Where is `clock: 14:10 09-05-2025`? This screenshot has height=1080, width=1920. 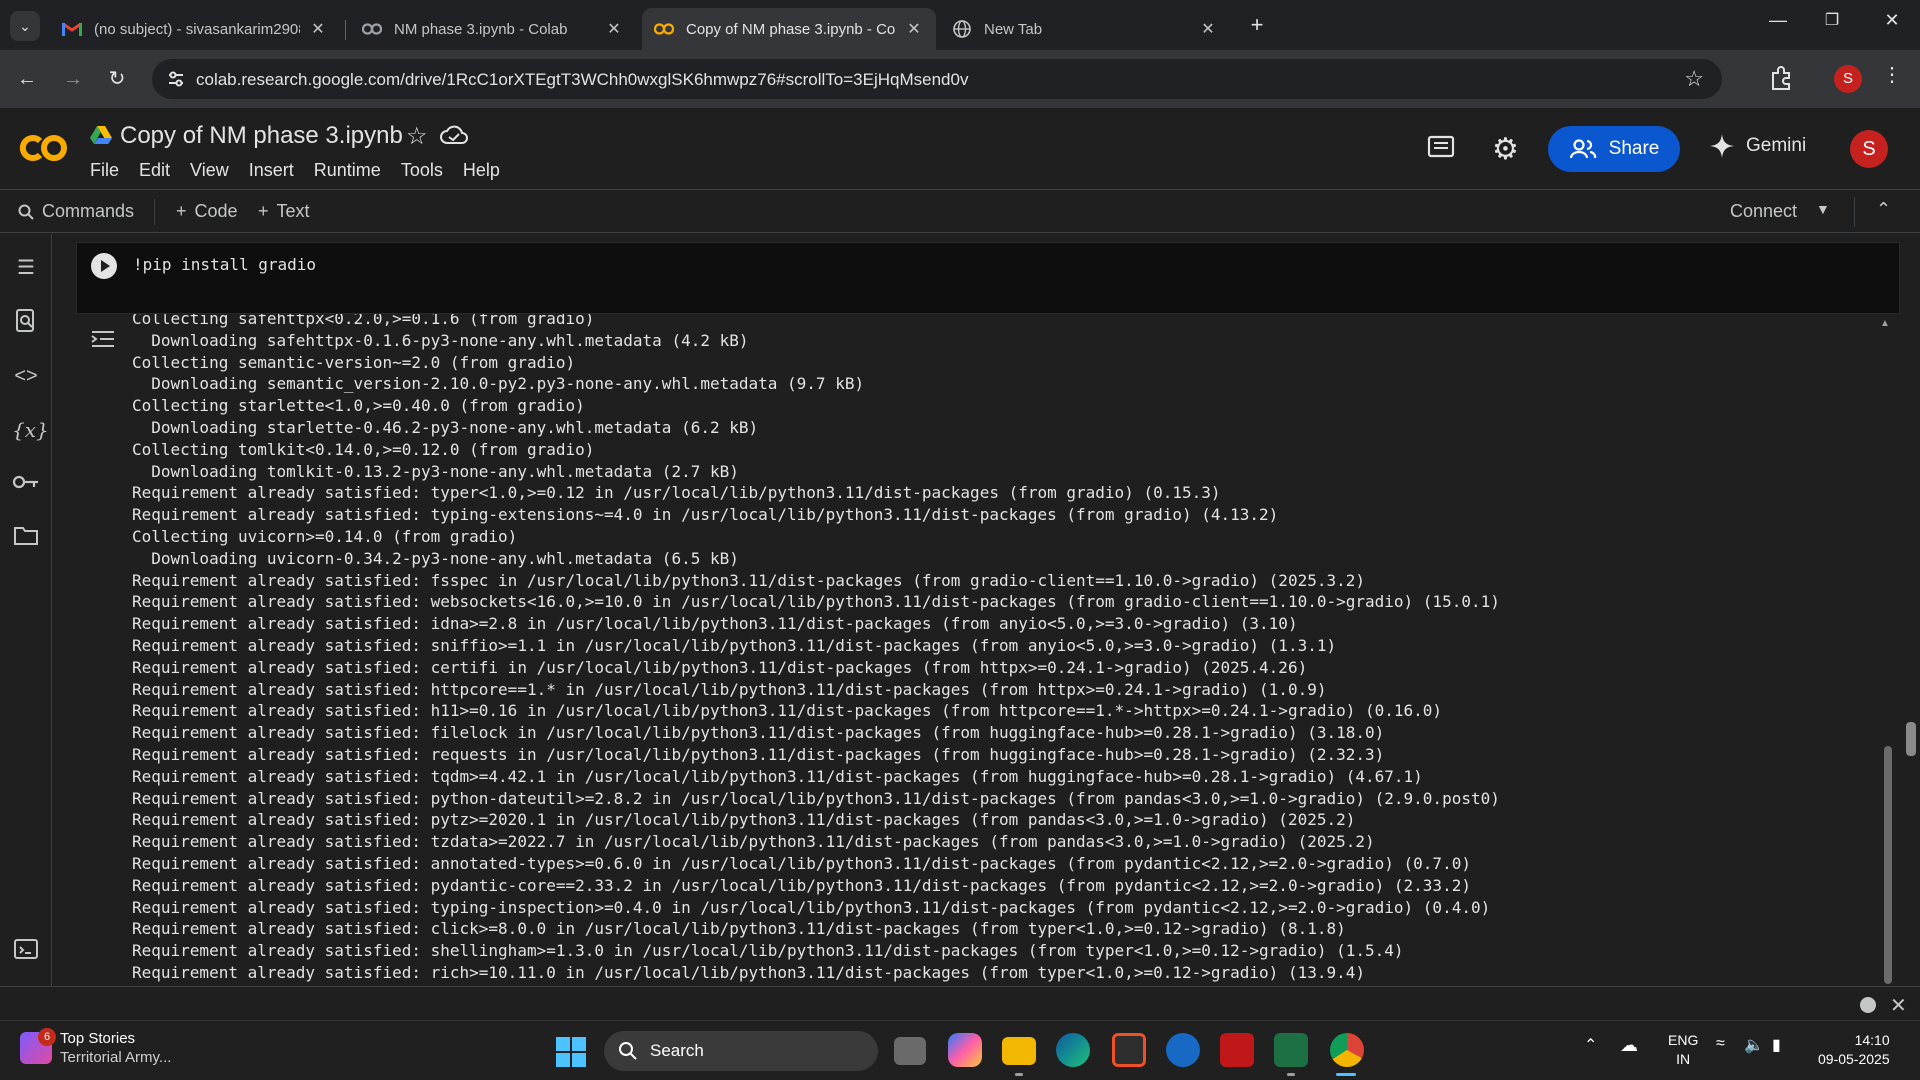
clock: 14:10 09-05-2025 is located at coordinates (1854, 1050).